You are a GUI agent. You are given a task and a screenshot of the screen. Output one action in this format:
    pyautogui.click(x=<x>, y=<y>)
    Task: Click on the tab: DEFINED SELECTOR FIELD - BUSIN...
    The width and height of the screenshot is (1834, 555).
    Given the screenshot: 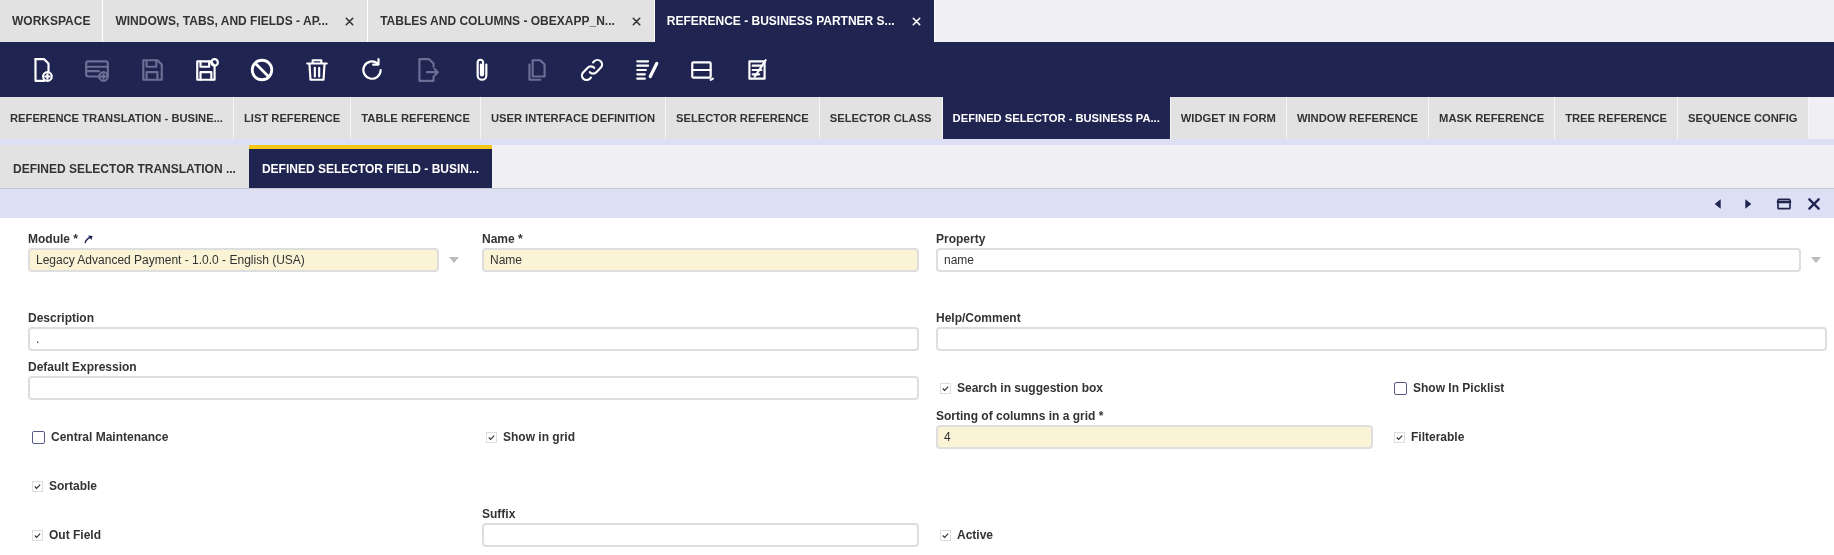 What is the action you would take?
    pyautogui.click(x=370, y=166)
    